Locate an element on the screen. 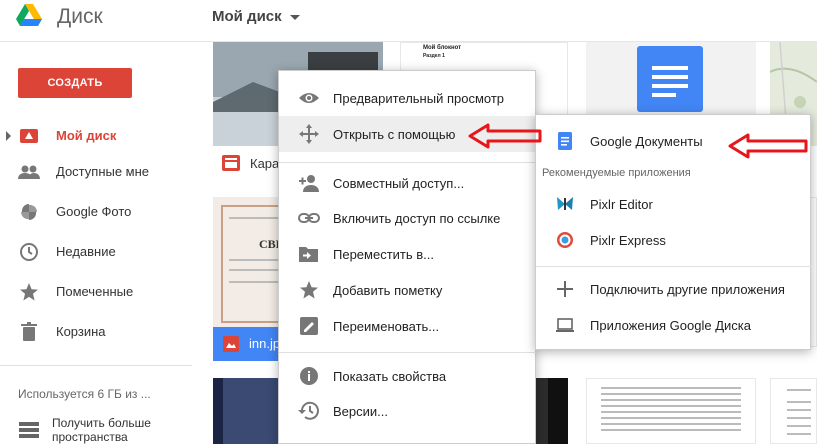 The height and width of the screenshot is (444, 817). doc-subtitle: Раздел 1 is located at coordinates (434, 56).